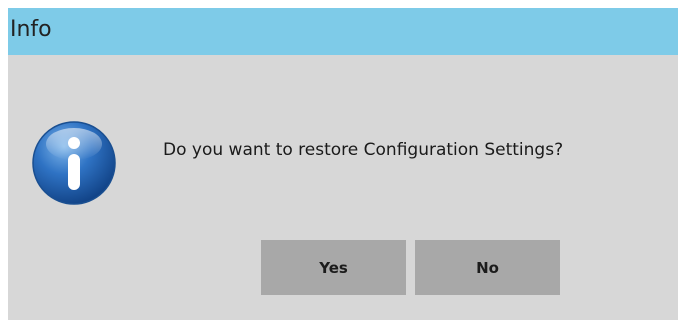  I want to click on dialog-title: Info, so click(31, 29).